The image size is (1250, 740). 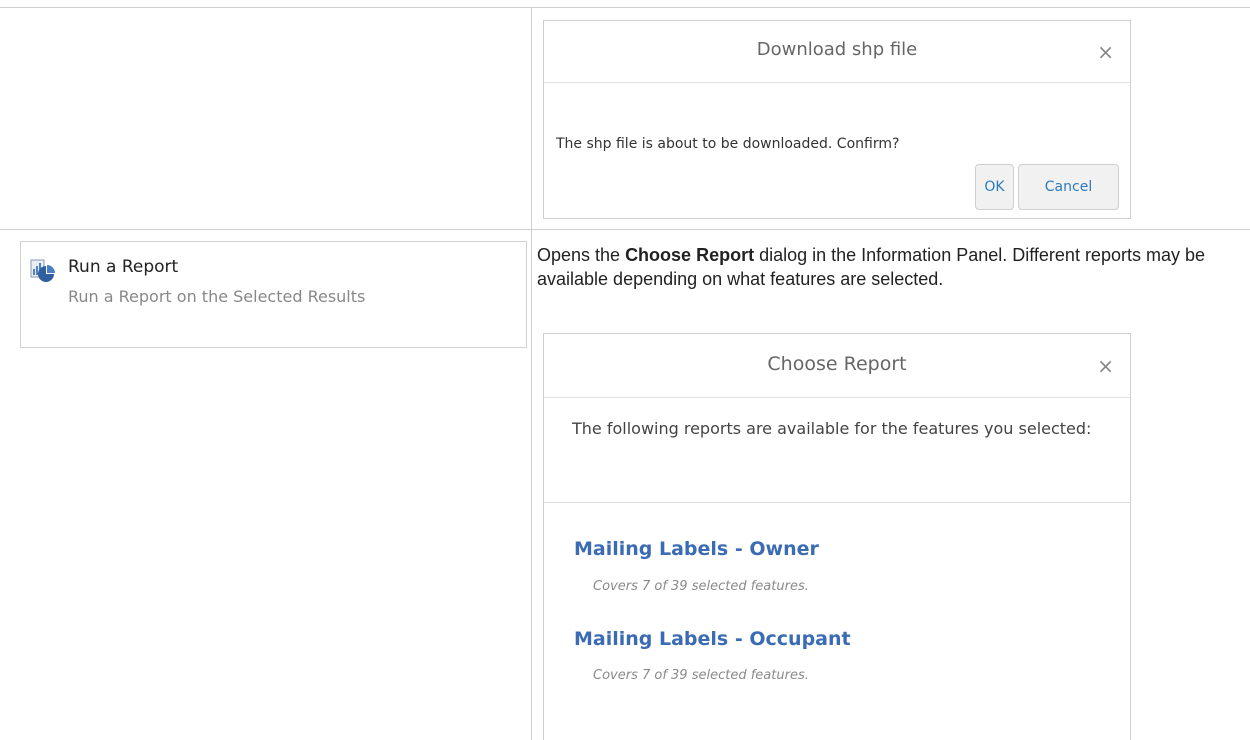 I want to click on download-dialog-title: Download shp file, so click(x=837, y=49).